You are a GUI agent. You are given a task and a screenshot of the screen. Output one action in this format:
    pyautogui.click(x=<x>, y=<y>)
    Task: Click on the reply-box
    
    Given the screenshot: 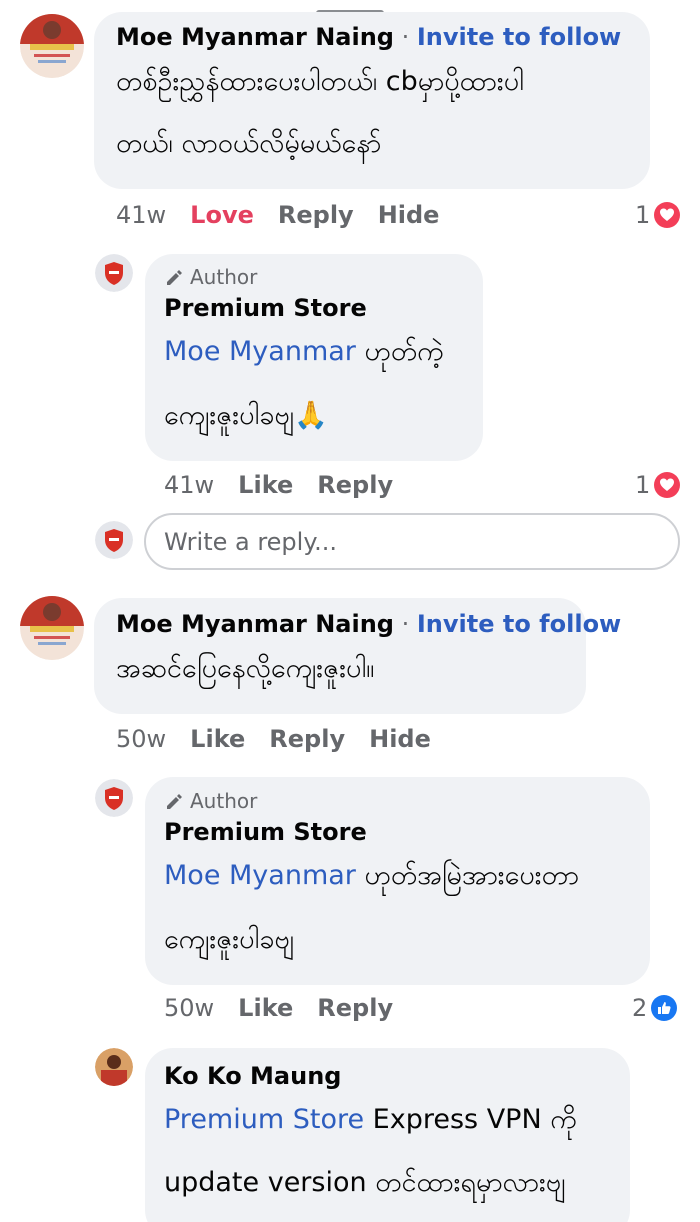 What is the action you would take?
    pyautogui.click(x=412, y=541)
    